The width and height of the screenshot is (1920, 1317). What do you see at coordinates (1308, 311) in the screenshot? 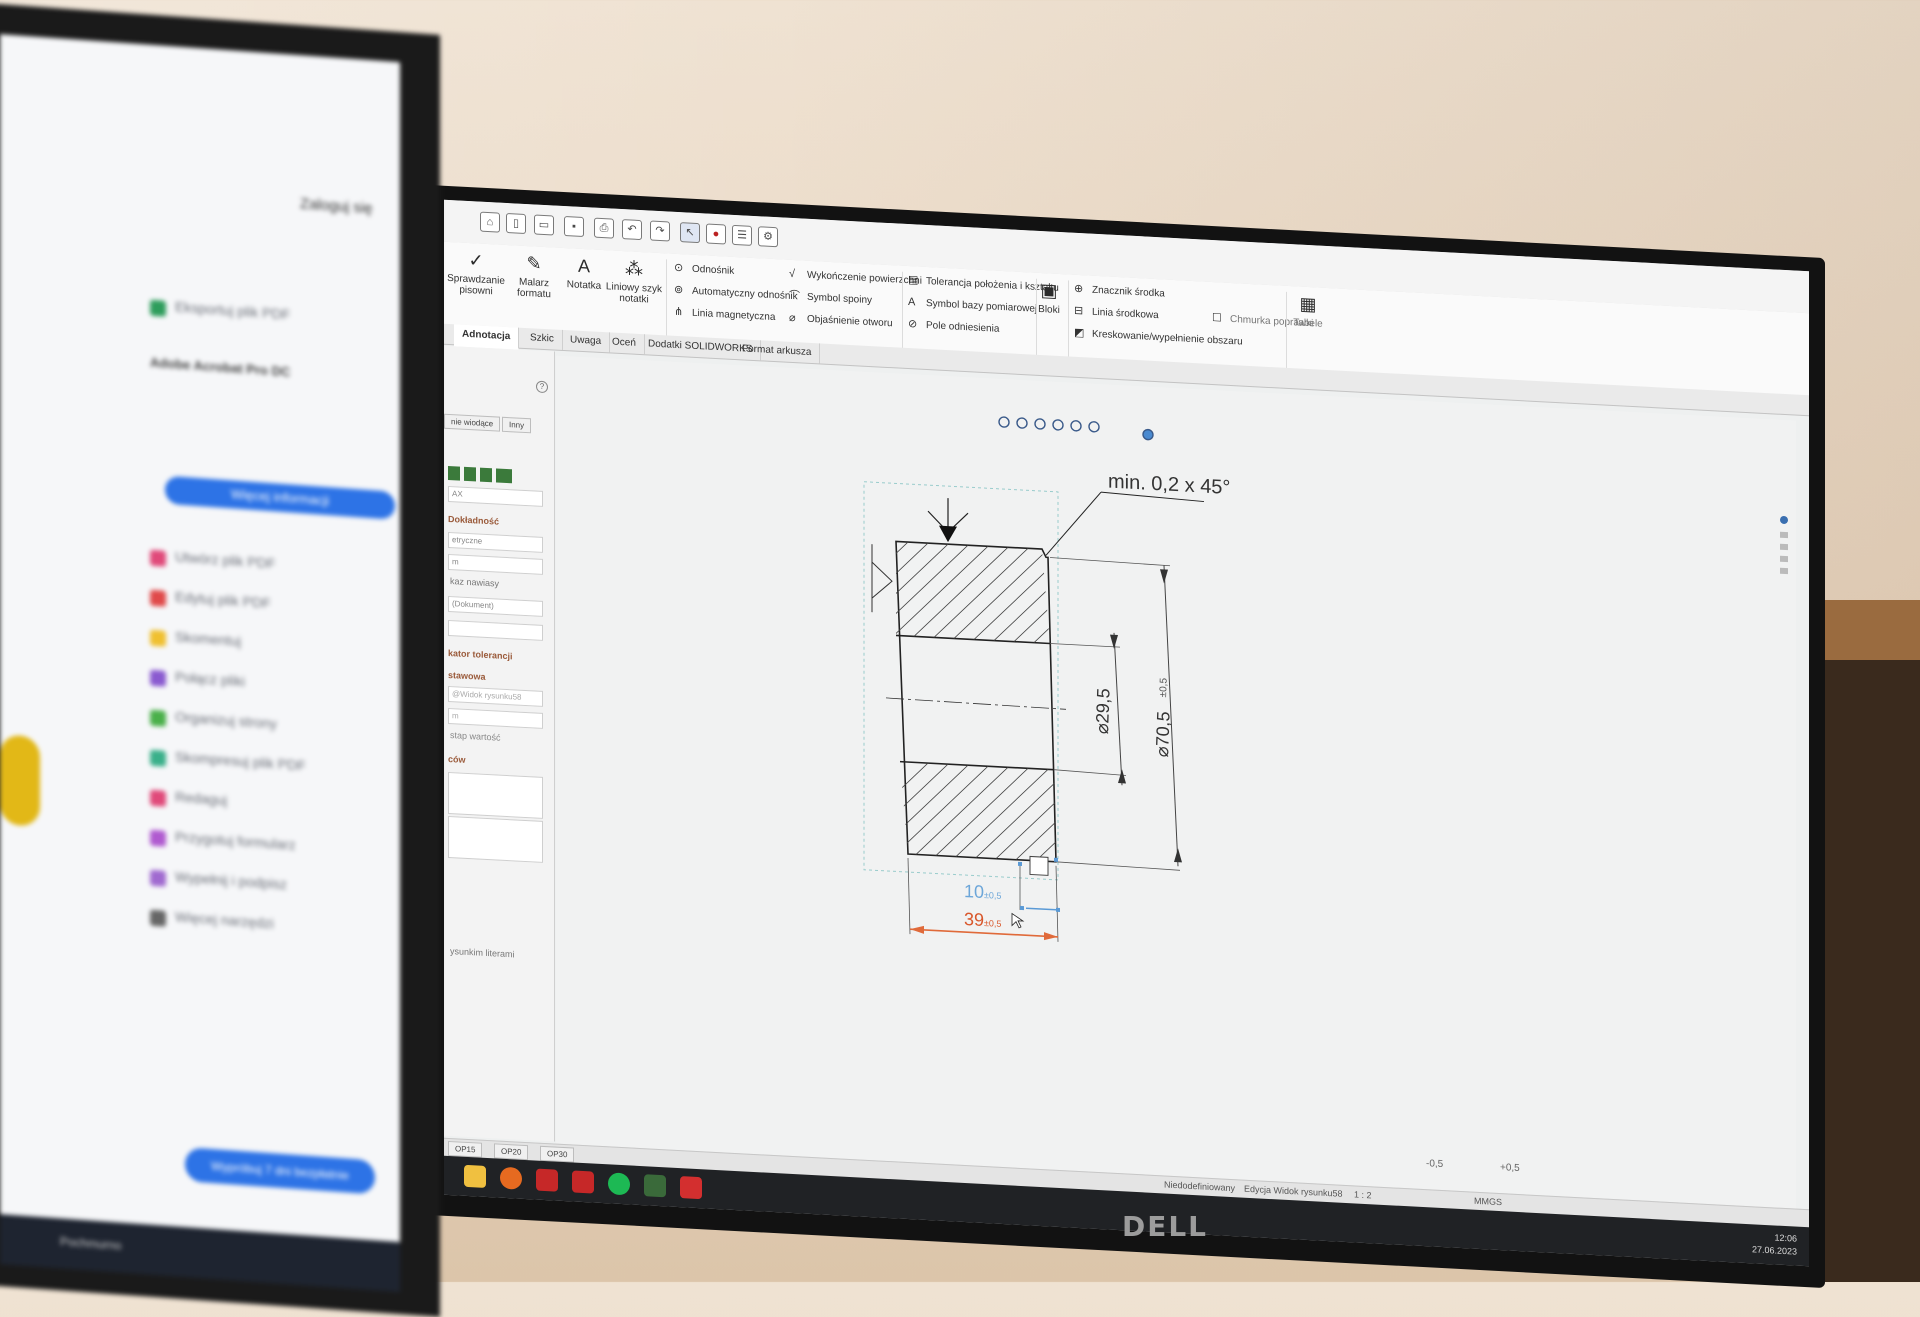
I see `tables-button: ▦ Tabele` at bounding box center [1308, 311].